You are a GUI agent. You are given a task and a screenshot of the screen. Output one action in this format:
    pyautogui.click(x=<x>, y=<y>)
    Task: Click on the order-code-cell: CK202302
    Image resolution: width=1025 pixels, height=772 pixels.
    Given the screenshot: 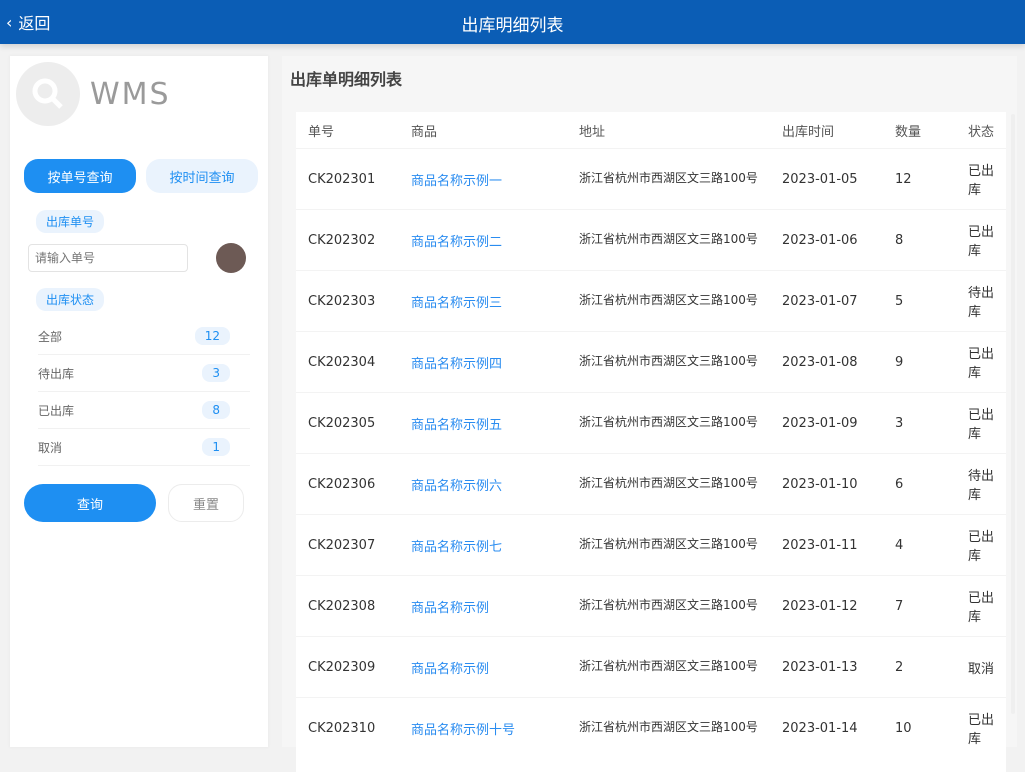 What is the action you would take?
    pyautogui.click(x=347, y=240)
    